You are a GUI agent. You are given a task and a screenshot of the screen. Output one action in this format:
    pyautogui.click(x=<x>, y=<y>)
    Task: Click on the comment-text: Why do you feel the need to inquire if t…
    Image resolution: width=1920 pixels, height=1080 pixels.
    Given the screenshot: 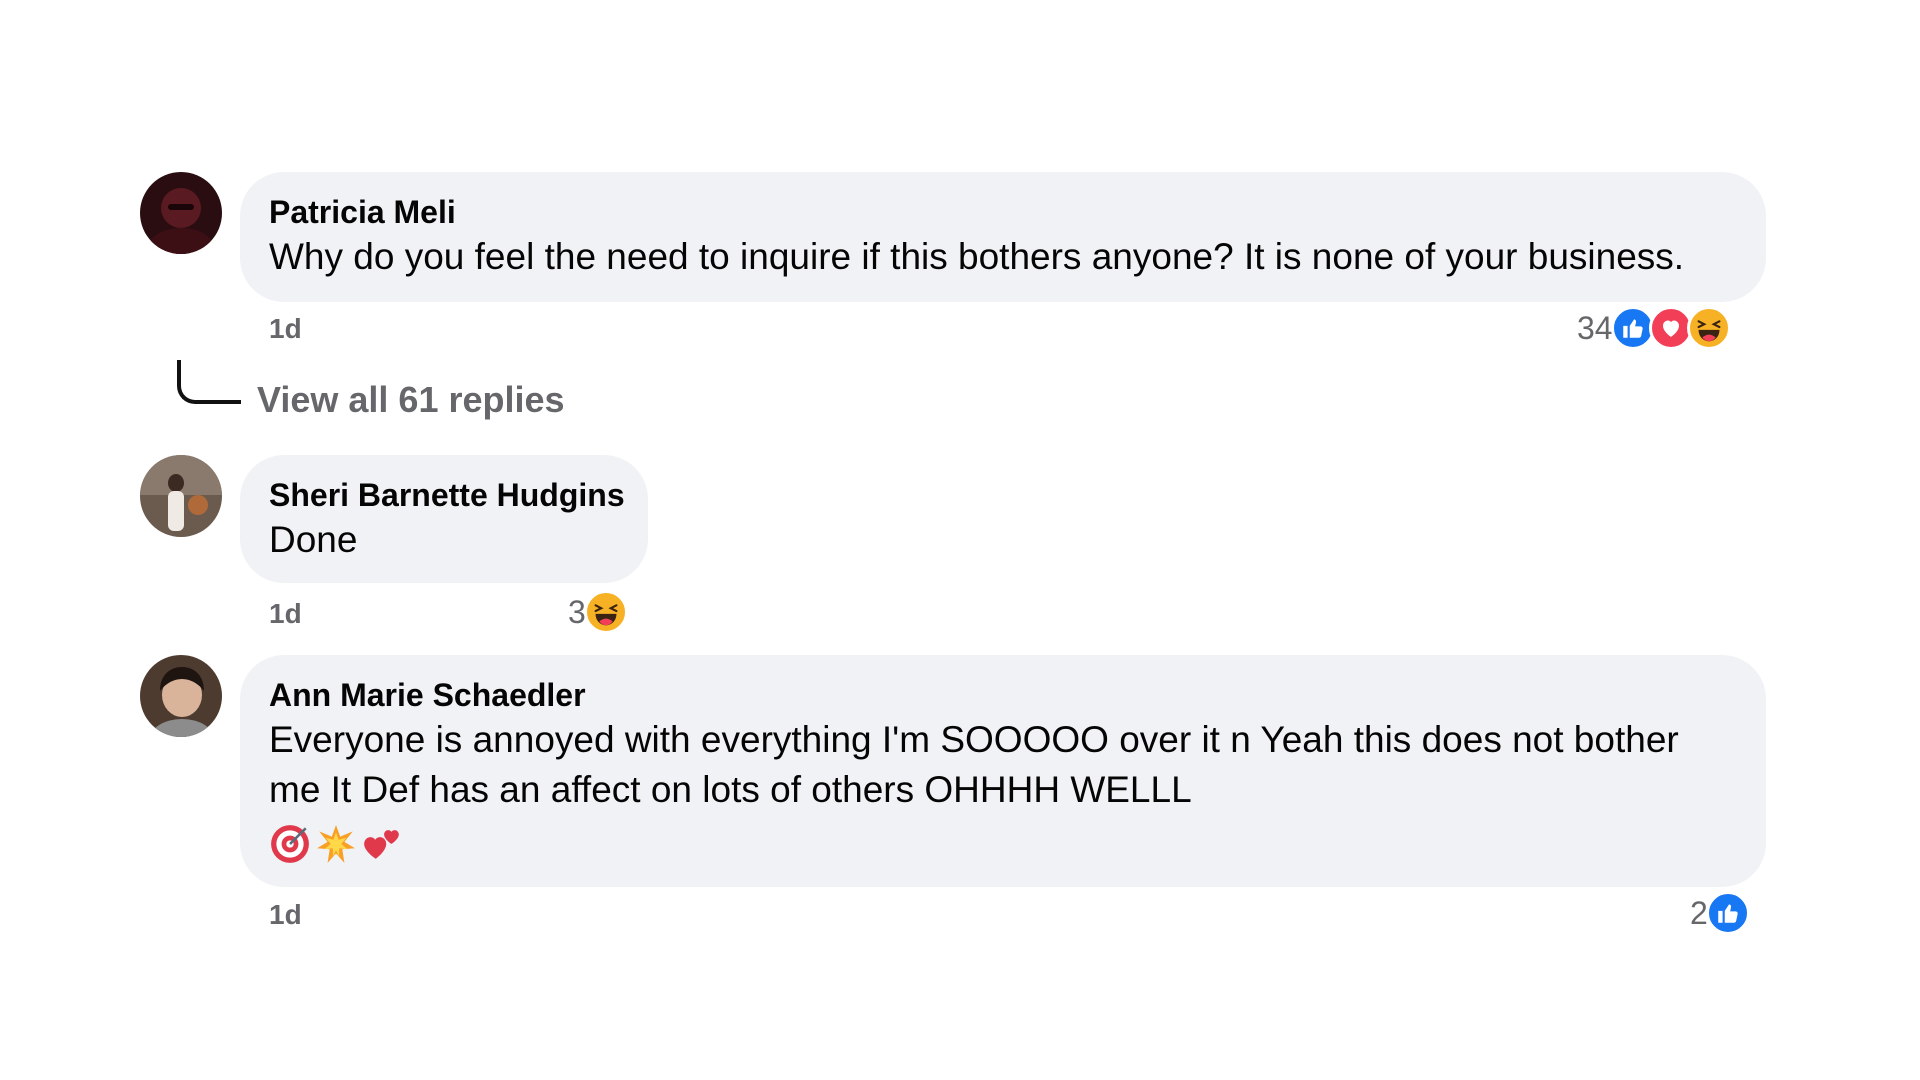 What is the action you would take?
    pyautogui.click(x=977, y=256)
    